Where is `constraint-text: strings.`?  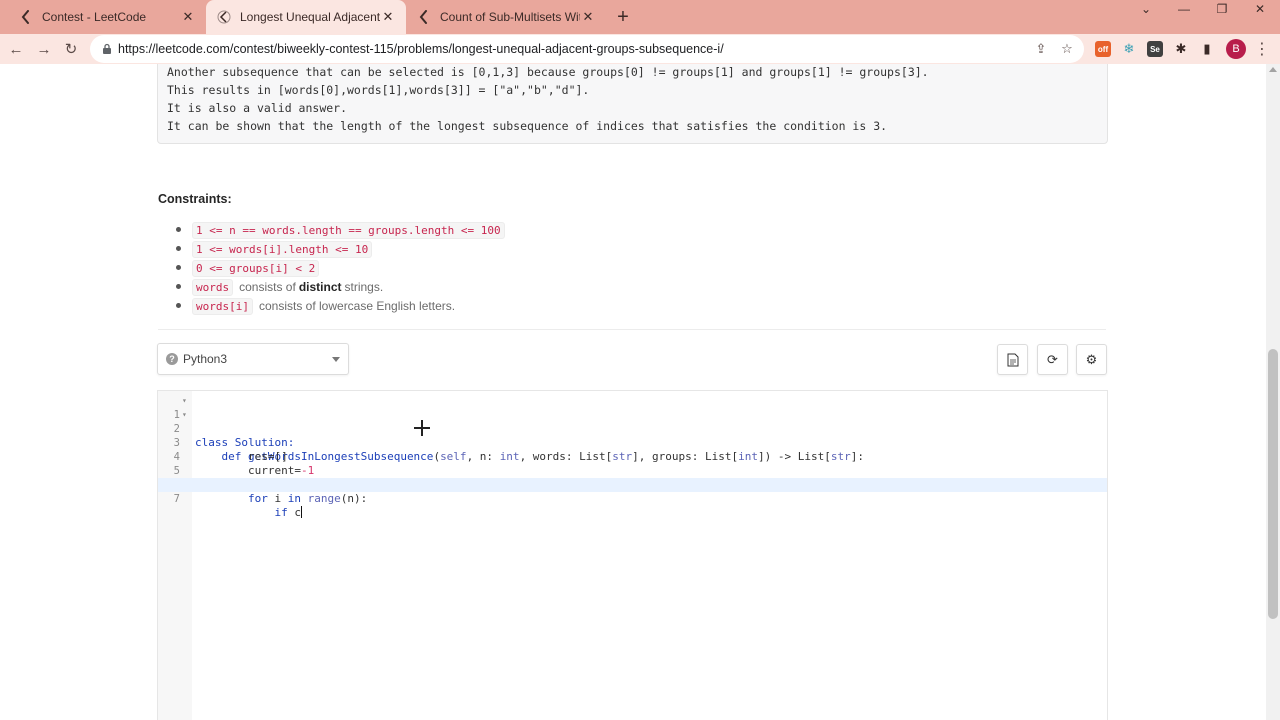
constraint-text: strings. is located at coordinates (364, 287).